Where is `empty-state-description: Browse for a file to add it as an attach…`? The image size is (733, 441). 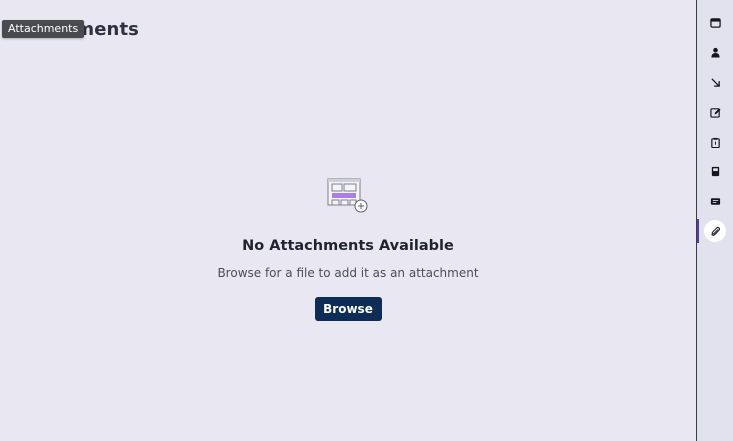 empty-state-description: Browse for a file to add it as an attach… is located at coordinates (348, 273).